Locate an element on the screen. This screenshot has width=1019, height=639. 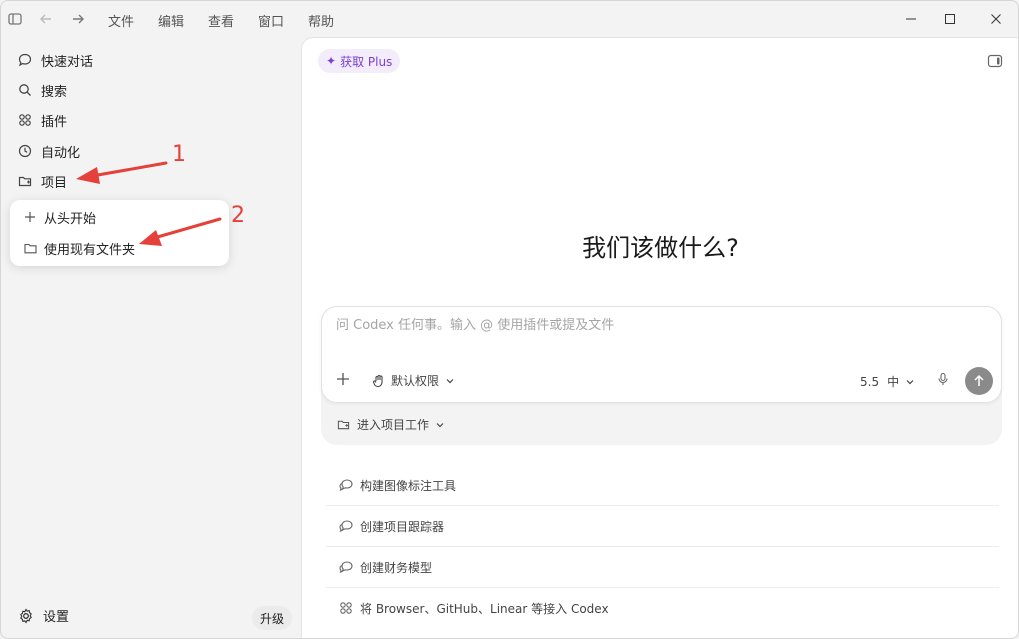
sidebar-toggle-icon is located at coordinates (15, 19).